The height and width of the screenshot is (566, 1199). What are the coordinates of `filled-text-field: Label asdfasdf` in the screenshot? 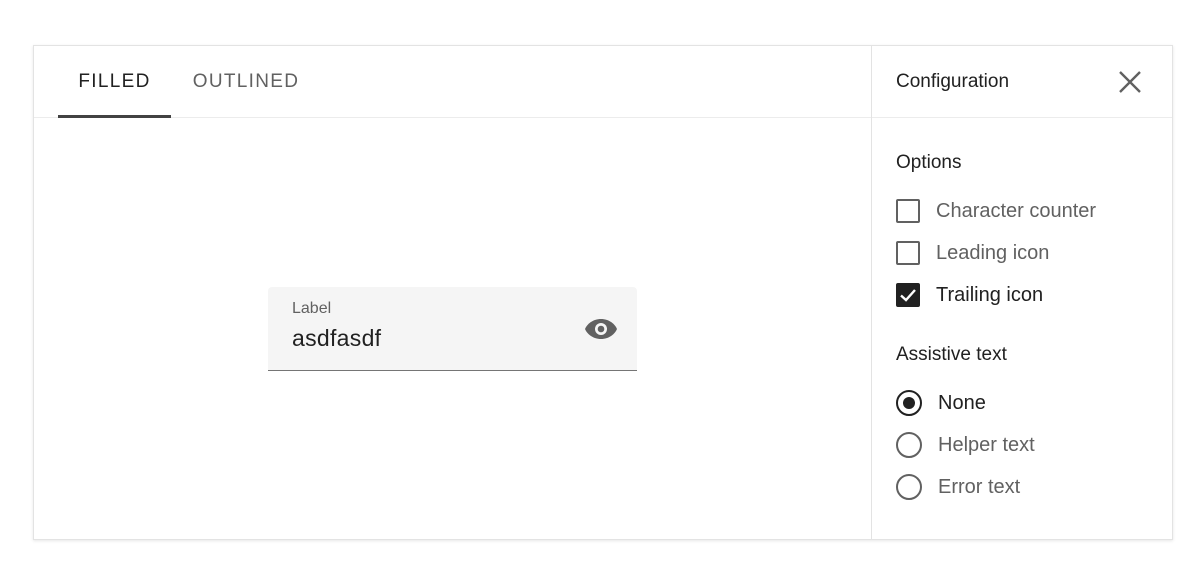 It's located at (452, 329).